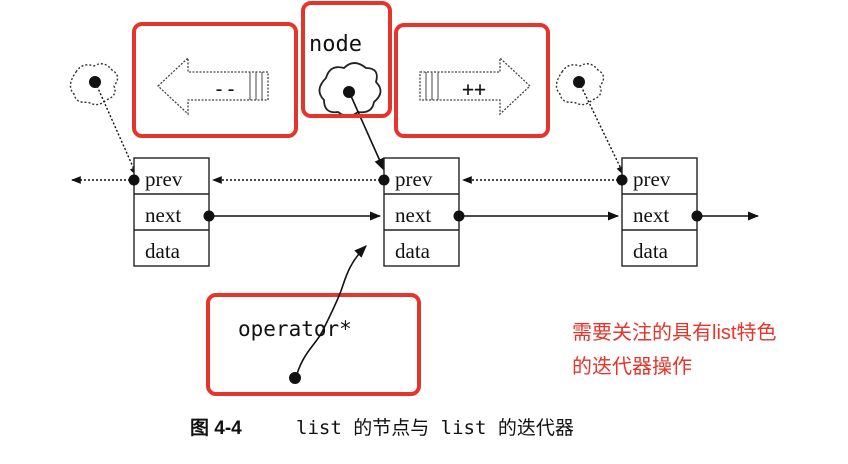 This screenshot has width=848, height=464. What do you see at coordinates (163, 251) in the screenshot?
I see `node-left-data: data` at bounding box center [163, 251].